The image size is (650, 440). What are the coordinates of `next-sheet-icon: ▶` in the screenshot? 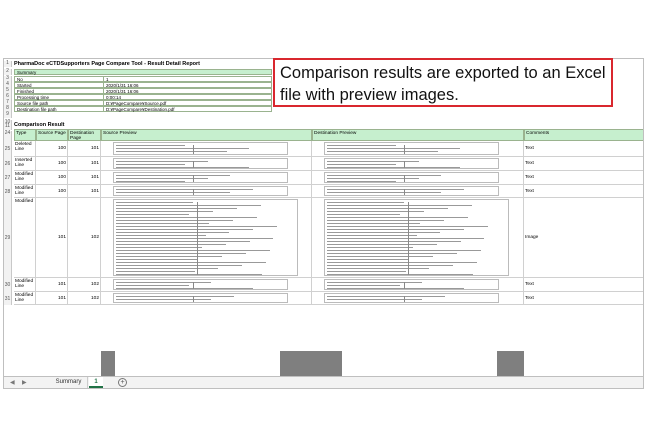 It's located at (24, 382).